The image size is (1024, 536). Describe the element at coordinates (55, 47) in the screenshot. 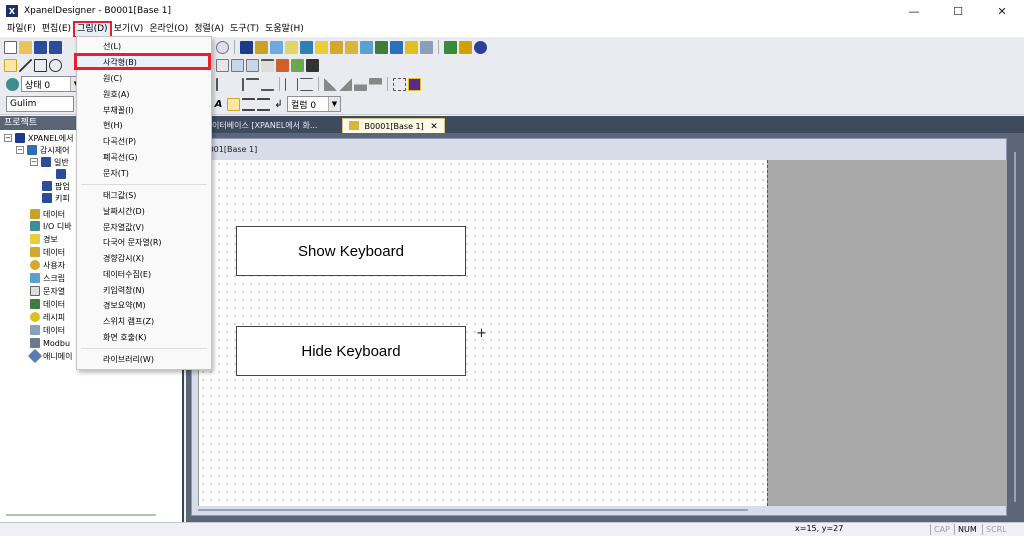

I see `save-all-icon` at that location.